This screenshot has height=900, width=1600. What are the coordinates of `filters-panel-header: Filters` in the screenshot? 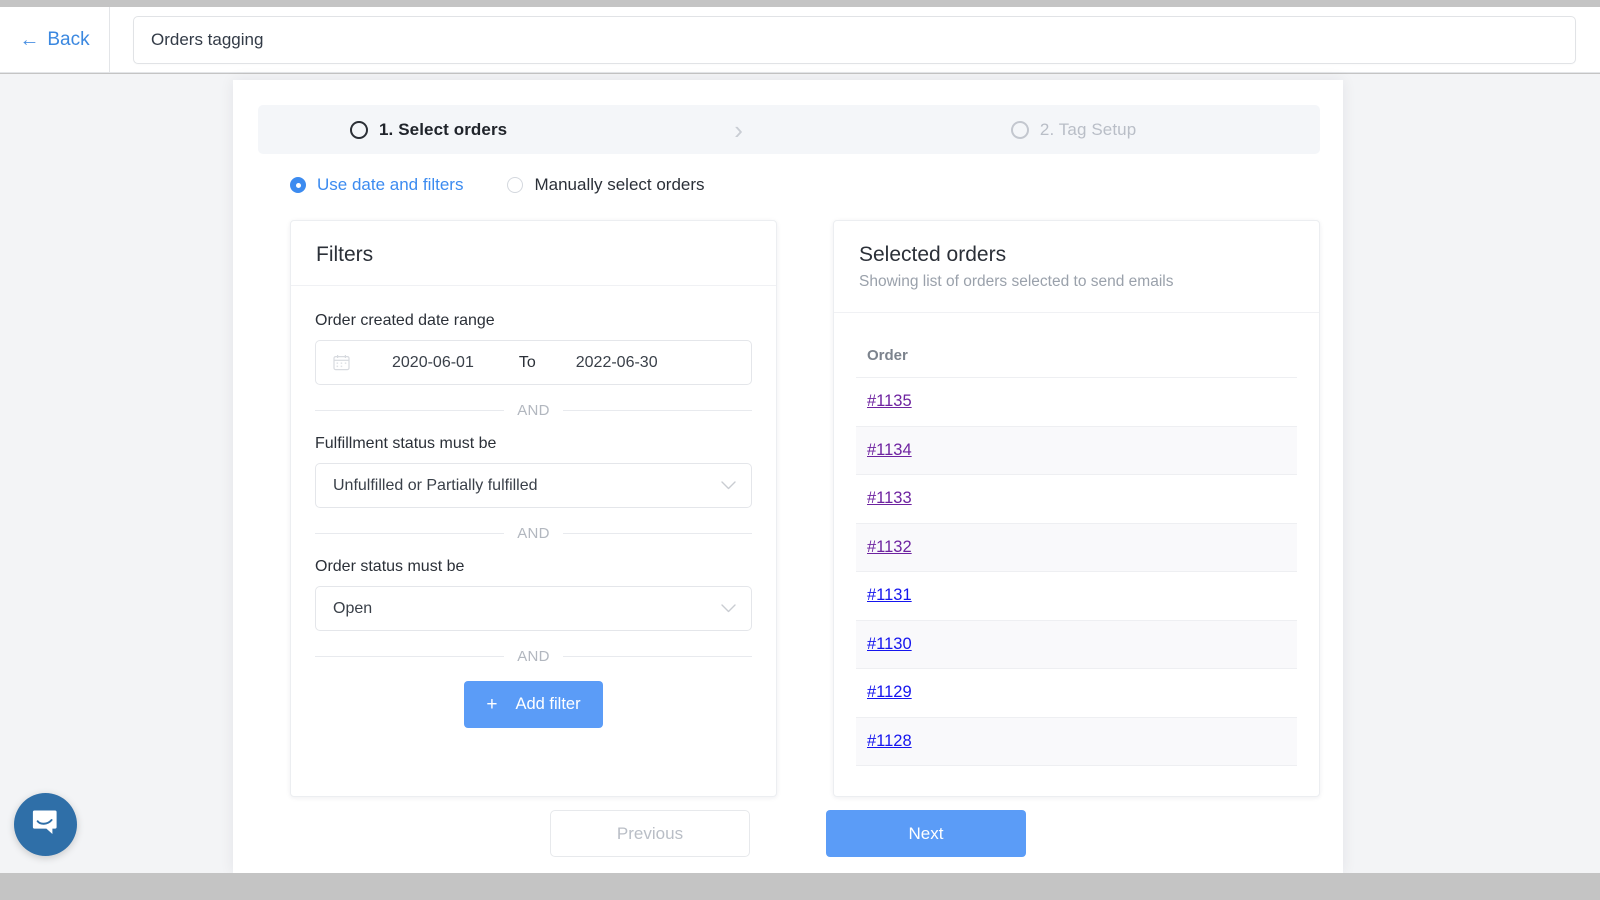 It's located at (533, 253).